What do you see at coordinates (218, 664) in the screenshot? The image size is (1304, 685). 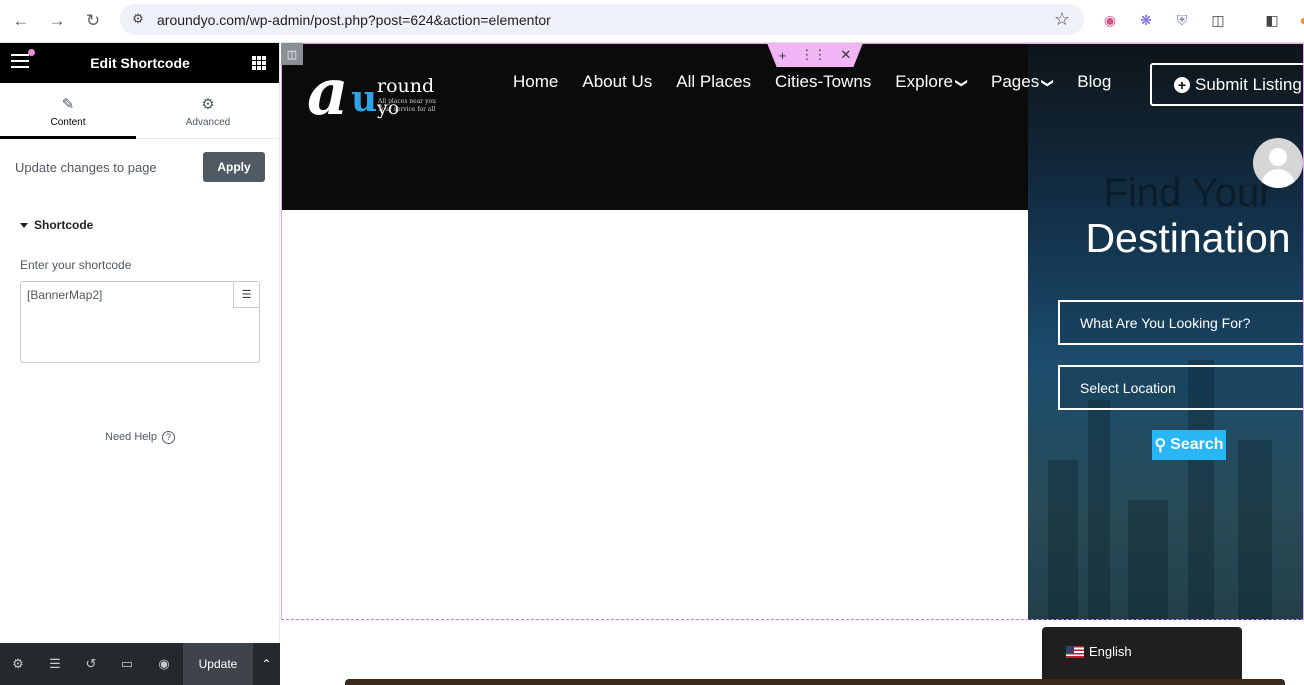 I see `update-button: Update` at bounding box center [218, 664].